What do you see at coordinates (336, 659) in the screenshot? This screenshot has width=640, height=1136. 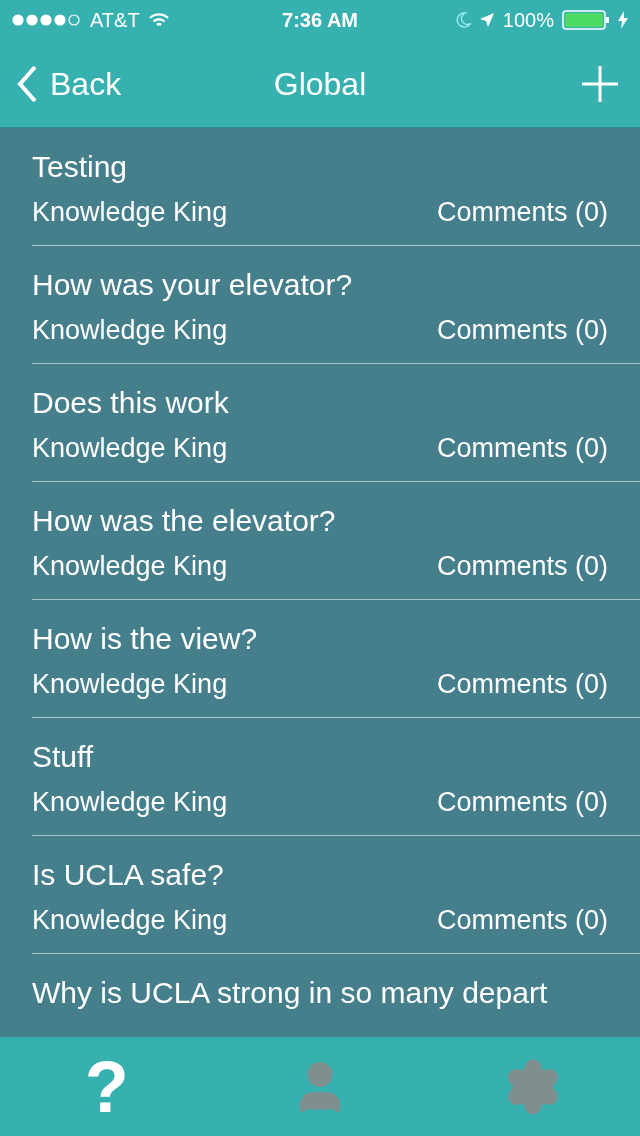 I see `post-row: How is the view? Knowledge King Comments (0)` at bounding box center [336, 659].